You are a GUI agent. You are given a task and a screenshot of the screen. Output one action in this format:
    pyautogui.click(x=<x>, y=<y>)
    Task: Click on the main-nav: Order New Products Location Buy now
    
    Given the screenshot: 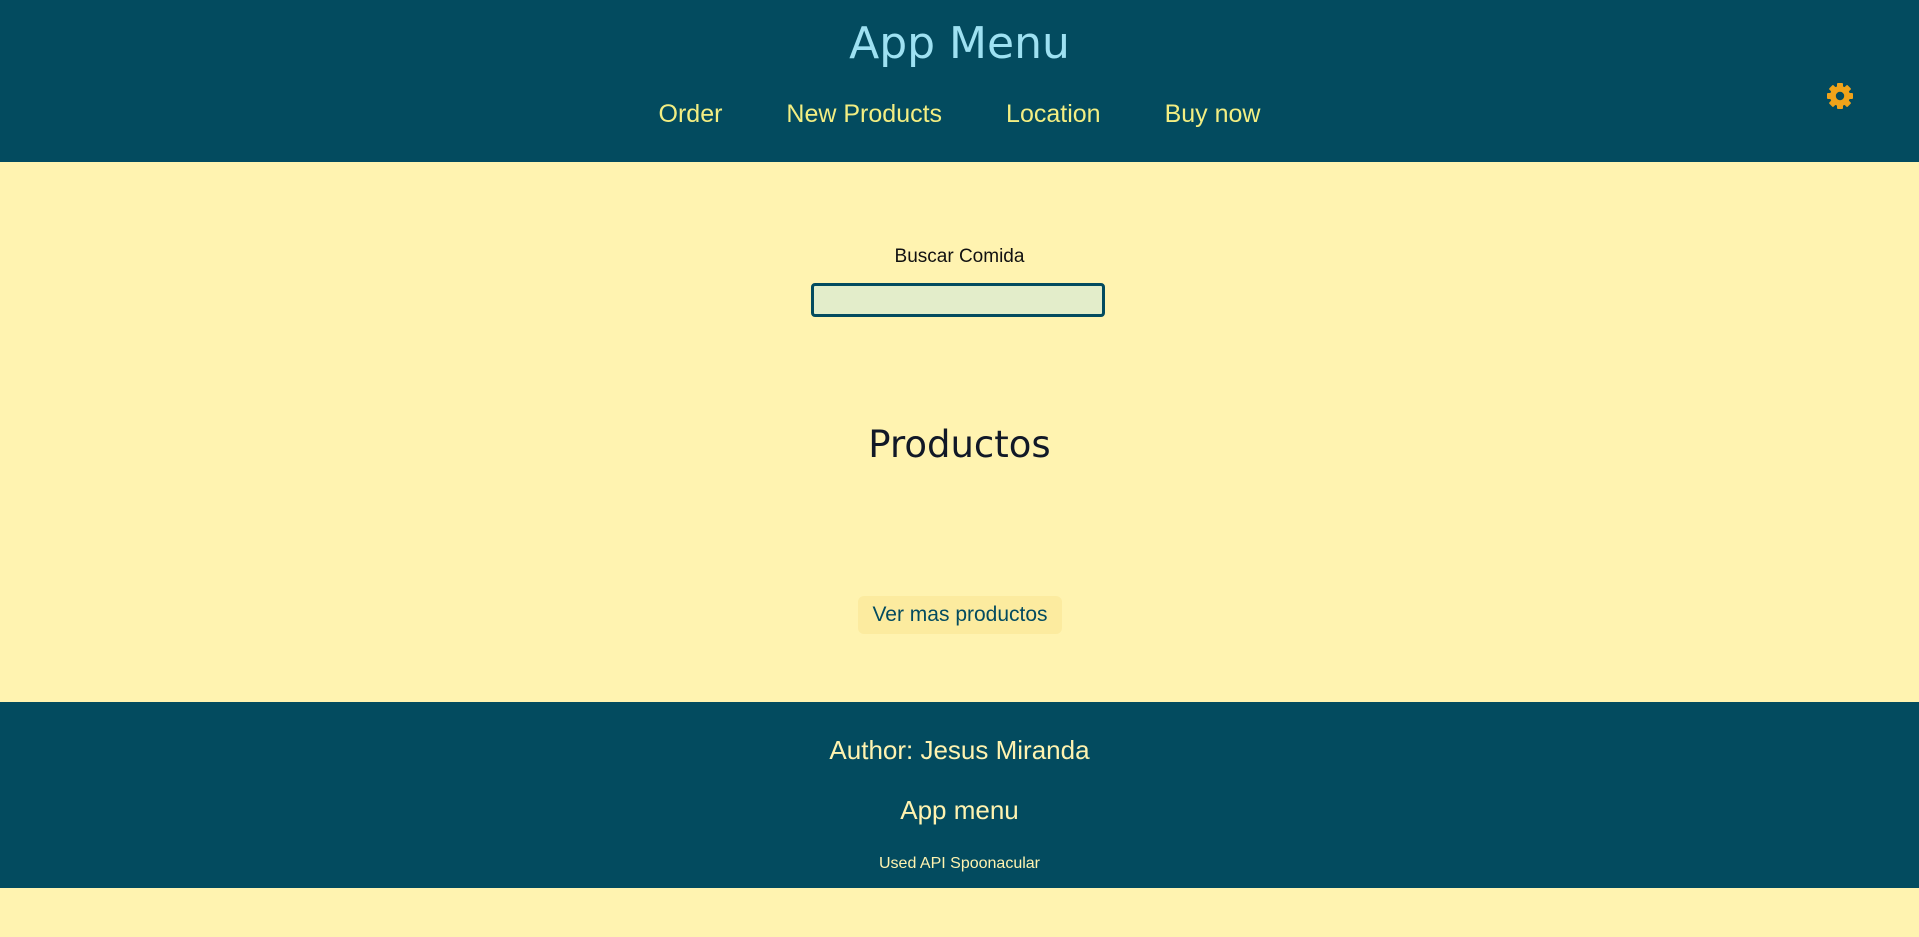 What is the action you would take?
    pyautogui.click(x=959, y=114)
    